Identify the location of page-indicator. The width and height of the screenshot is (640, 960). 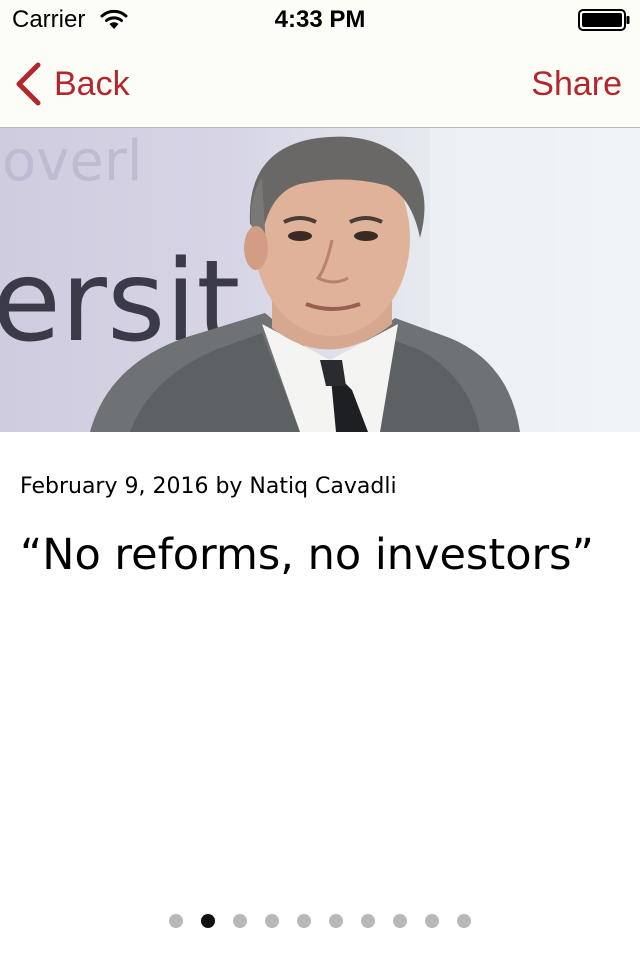
(320, 921).